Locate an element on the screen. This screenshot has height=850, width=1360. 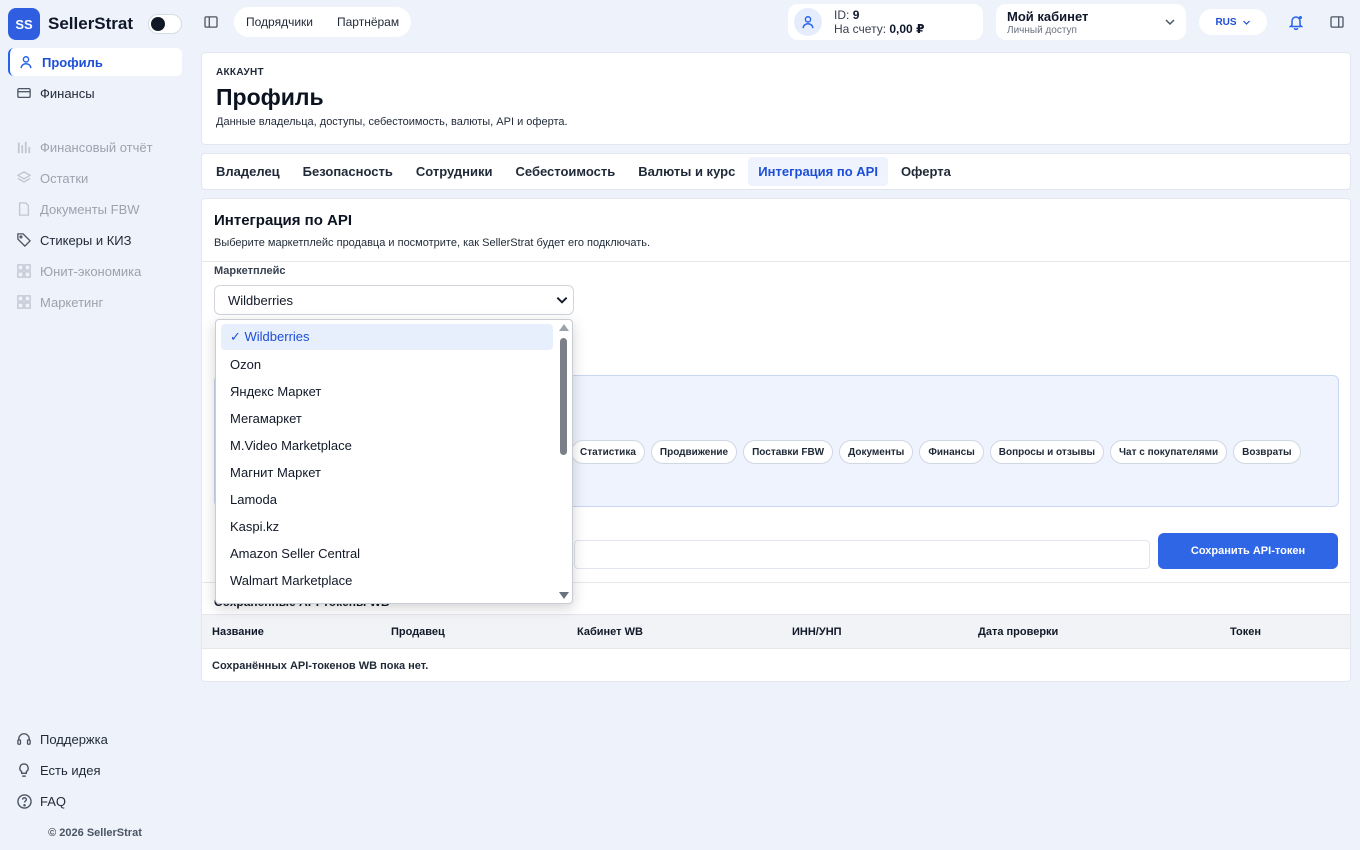
headset-icon is located at coordinates (24, 739).